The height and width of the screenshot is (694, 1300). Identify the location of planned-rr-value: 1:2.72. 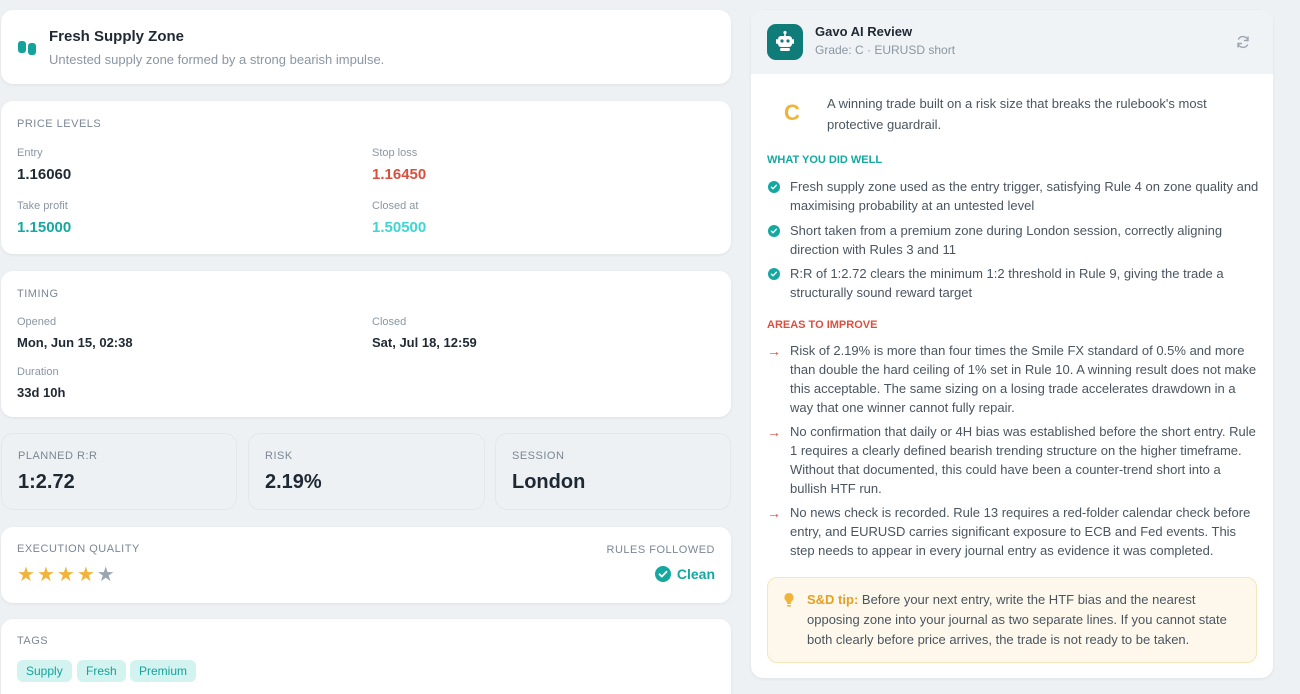
(46, 482).